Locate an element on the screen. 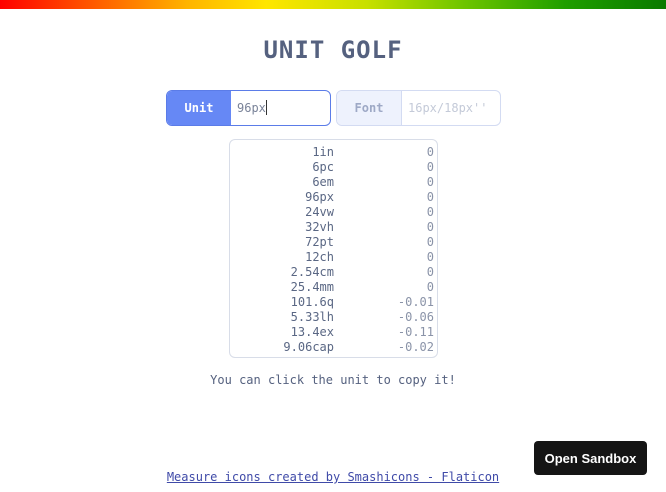 The height and width of the screenshot is (492, 666). result-row: 9.06cap -0.02 is located at coordinates (333, 347).